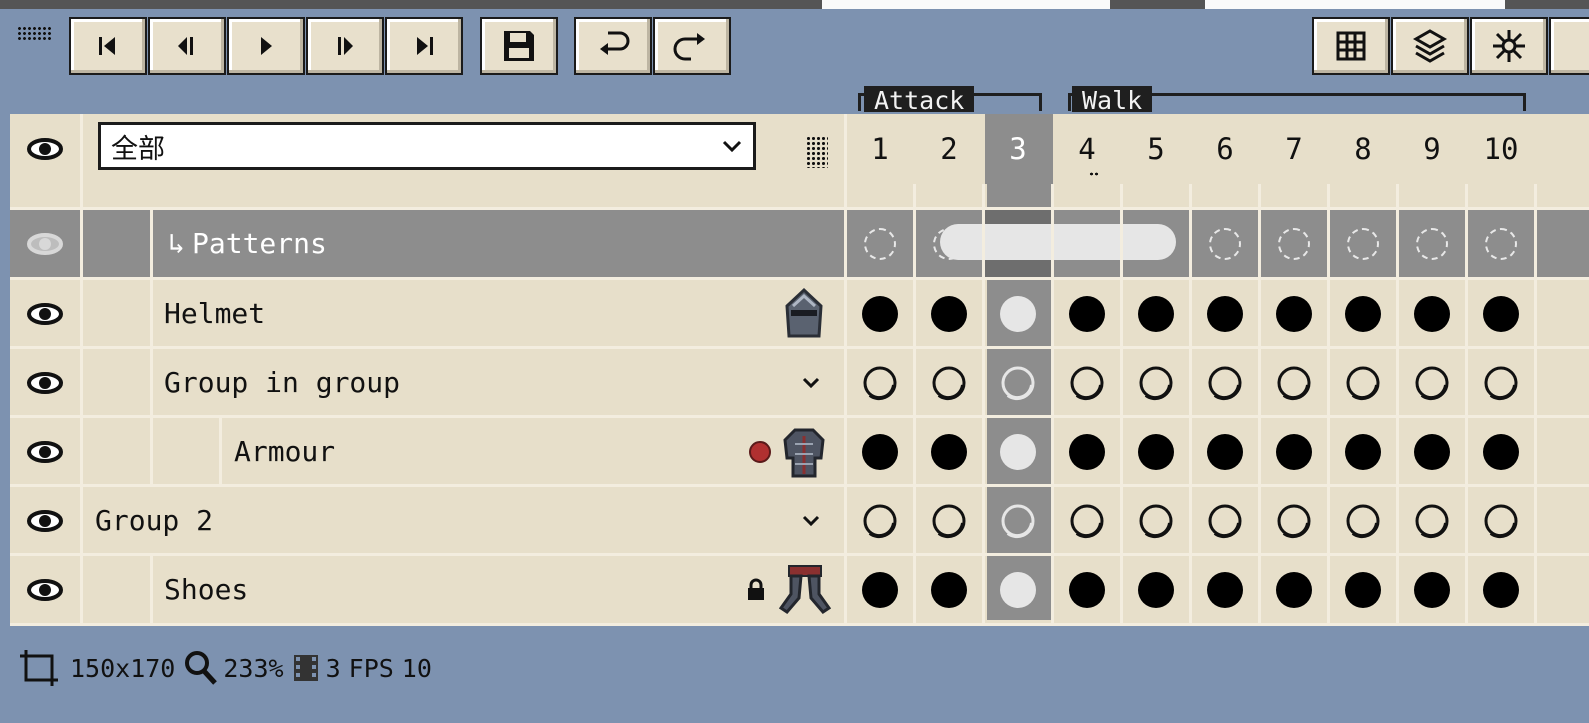 The width and height of the screenshot is (1589, 723). Describe the element at coordinates (1432, 149) in the screenshot. I see `frame-header-9: 9` at that location.